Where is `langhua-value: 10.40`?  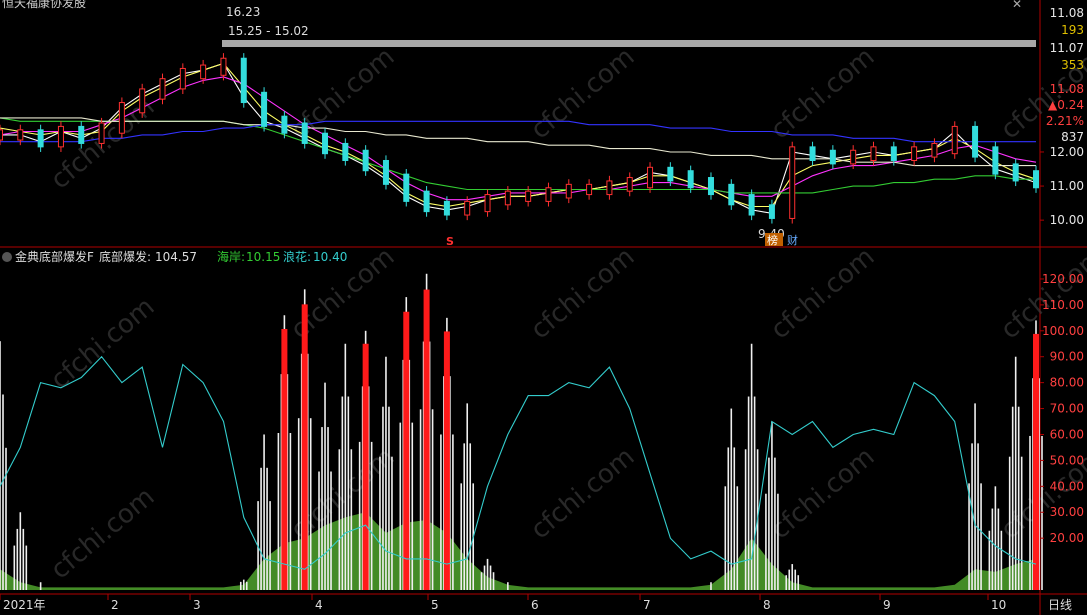
langhua-value: 10.40 is located at coordinates (330, 257).